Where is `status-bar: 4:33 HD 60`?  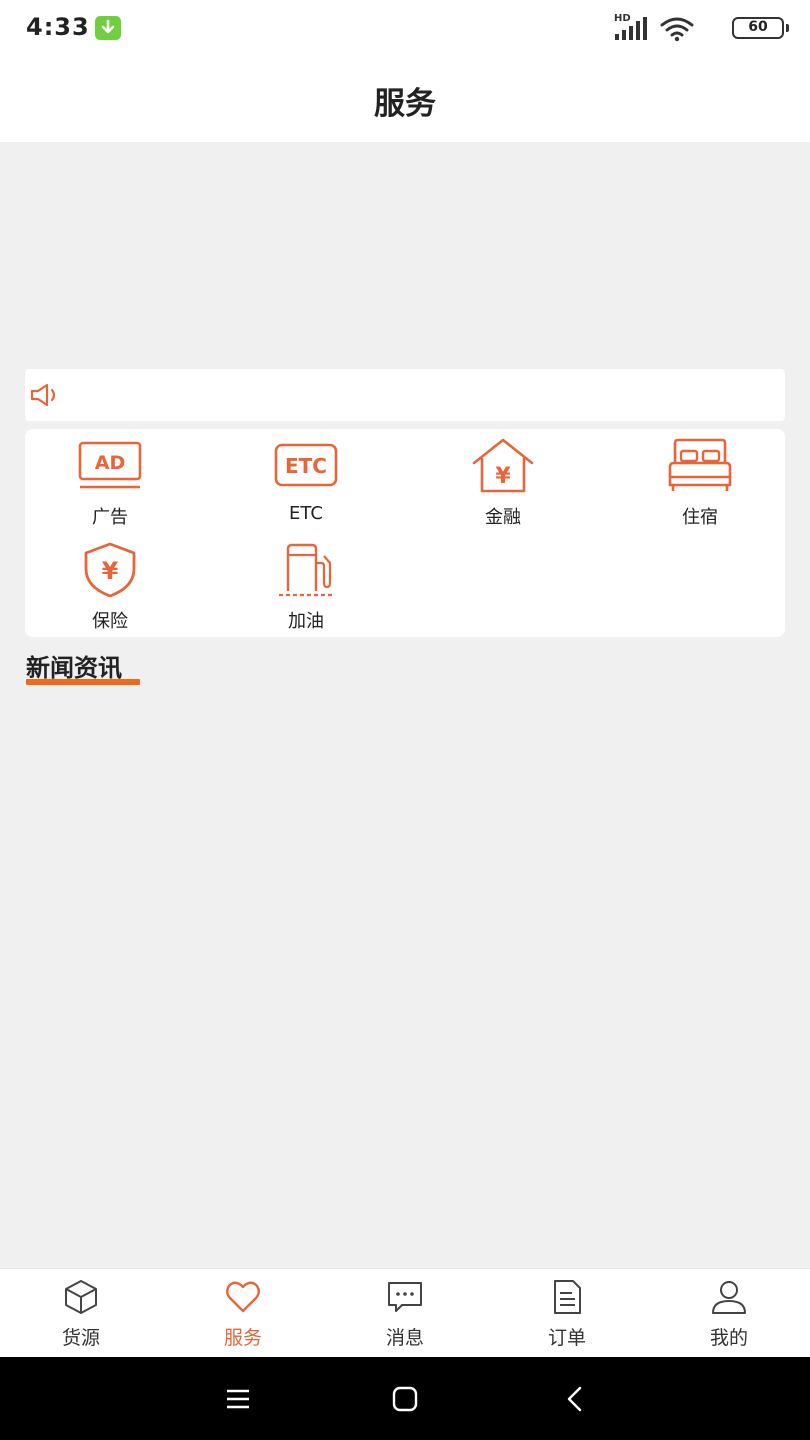 status-bar: 4:33 HD 60 is located at coordinates (405, 28).